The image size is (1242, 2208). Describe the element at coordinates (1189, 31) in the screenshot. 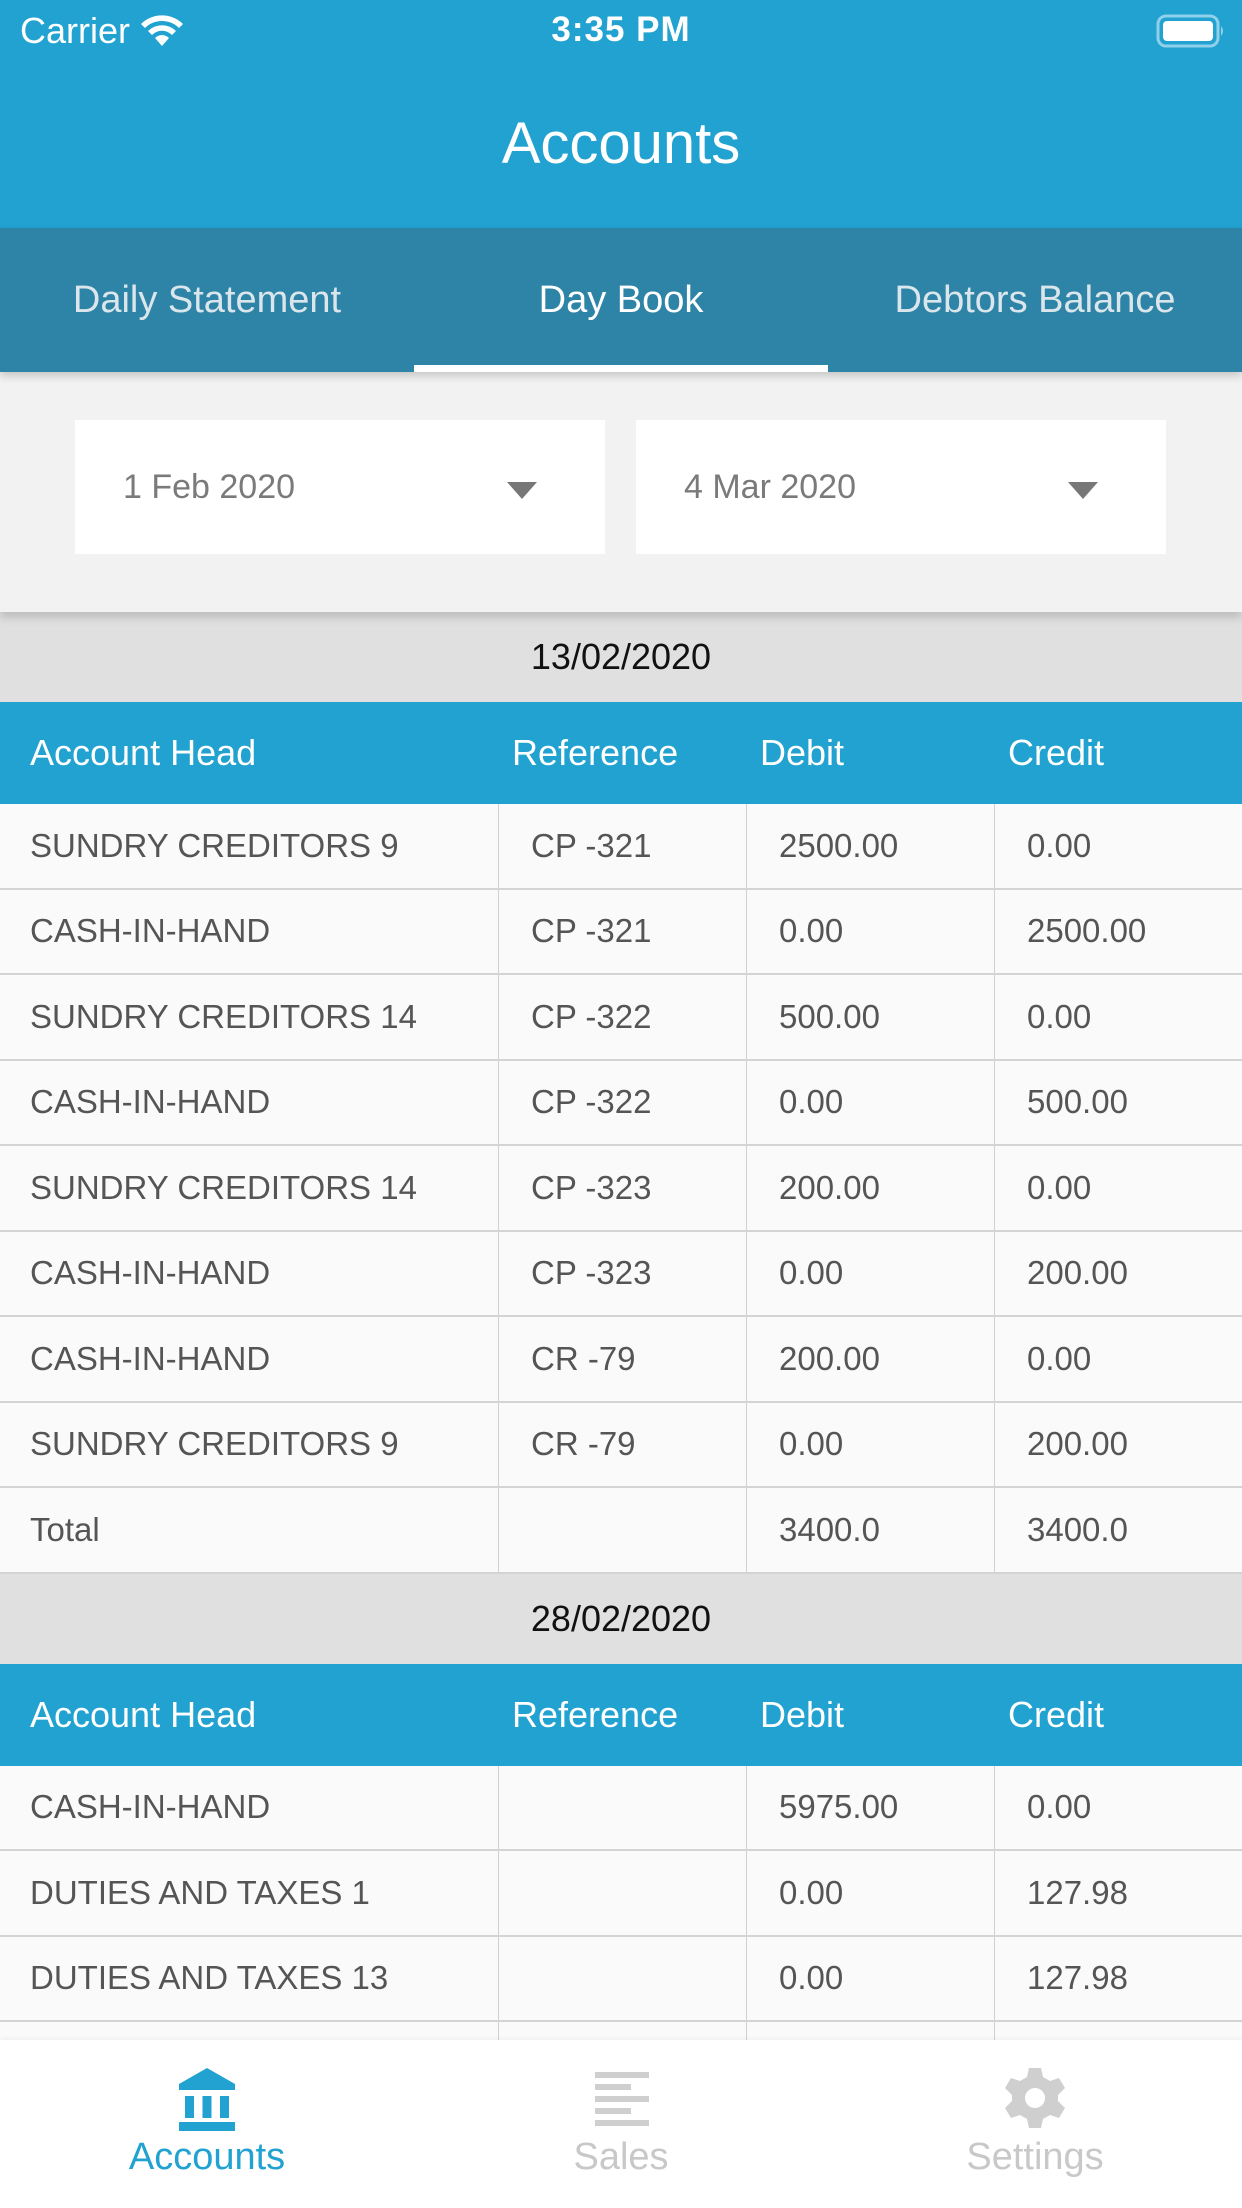

I see `battery-full-icon` at that location.